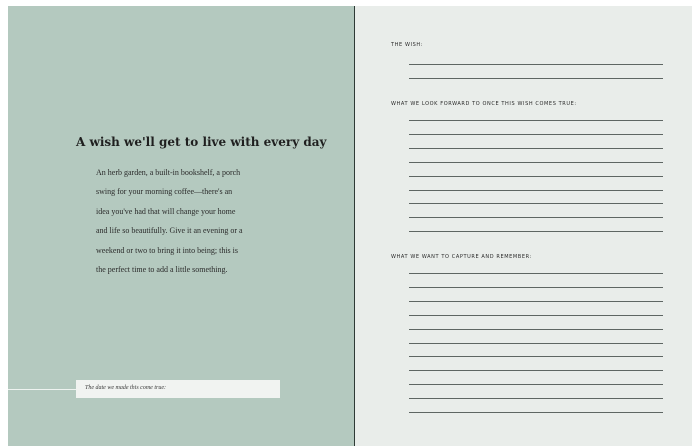 This screenshot has width=692, height=446. What do you see at coordinates (461, 257) in the screenshot?
I see `section-label-capture-remember: WHAT WE WANT TO CAPTURE AND REMEMBER:` at bounding box center [461, 257].